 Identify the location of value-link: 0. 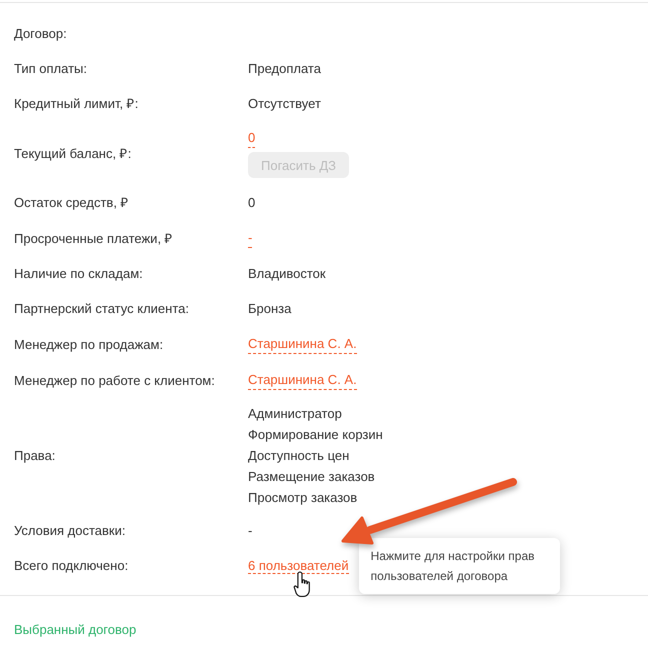
(252, 138).